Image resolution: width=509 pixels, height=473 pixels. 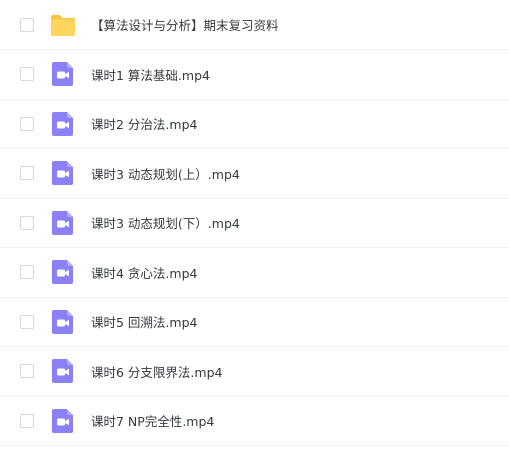 What do you see at coordinates (254, 124) in the screenshot?
I see `file-row-video: 课时2 分治法.mp4` at bounding box center [254, 124].